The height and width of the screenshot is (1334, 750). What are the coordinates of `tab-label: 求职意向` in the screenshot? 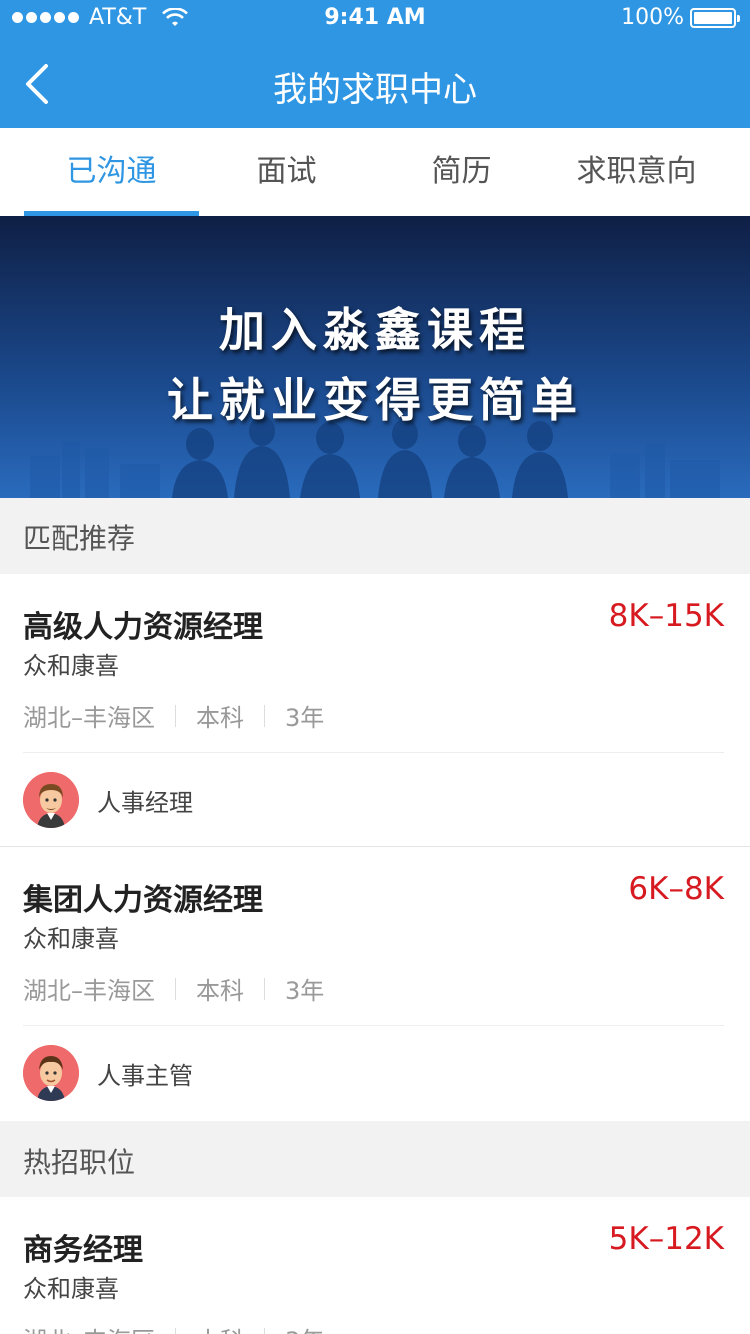 It's located at (636, 171).